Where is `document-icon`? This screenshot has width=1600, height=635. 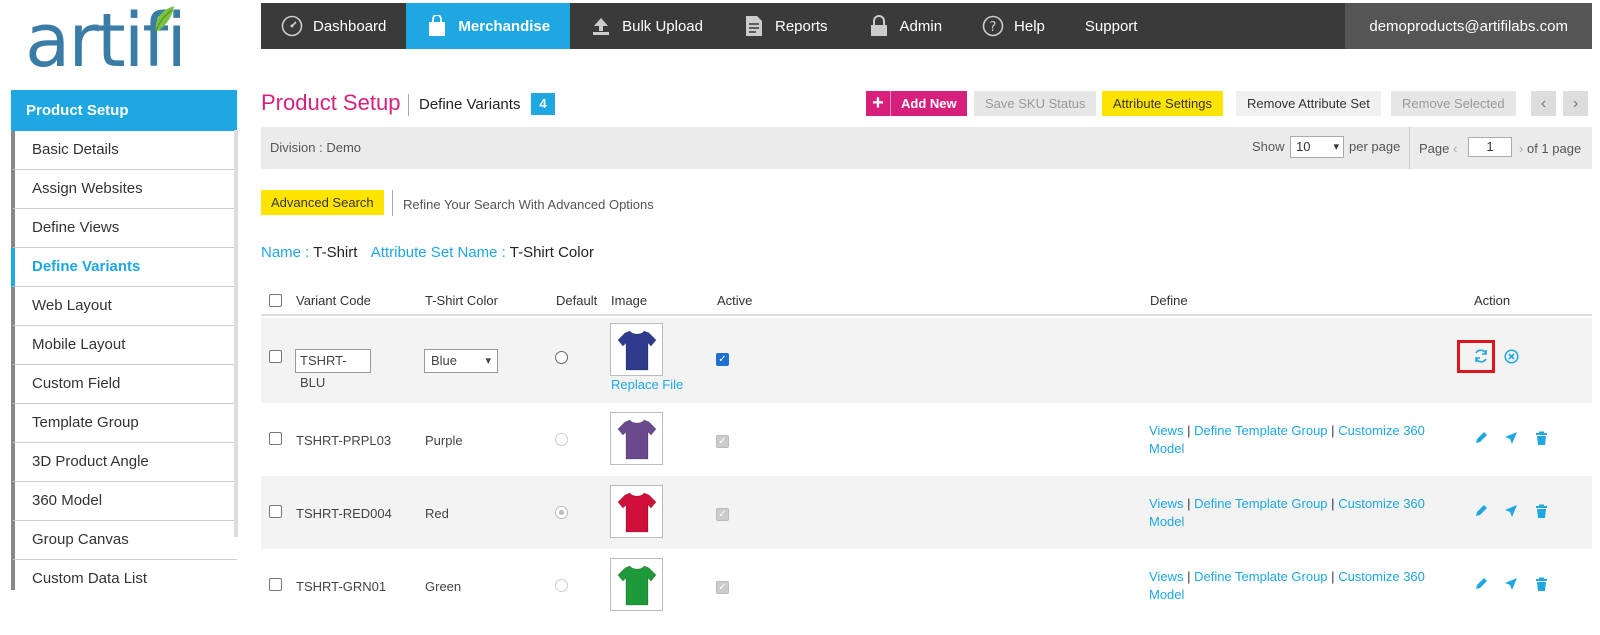
document-icon is located at coordinates (754, 26).